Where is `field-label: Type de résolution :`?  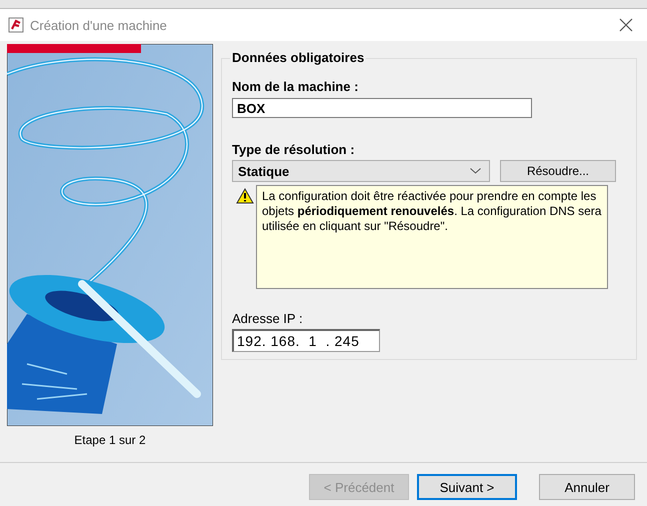
field-label: Type de résolution : is located at coordinates (294, 149).